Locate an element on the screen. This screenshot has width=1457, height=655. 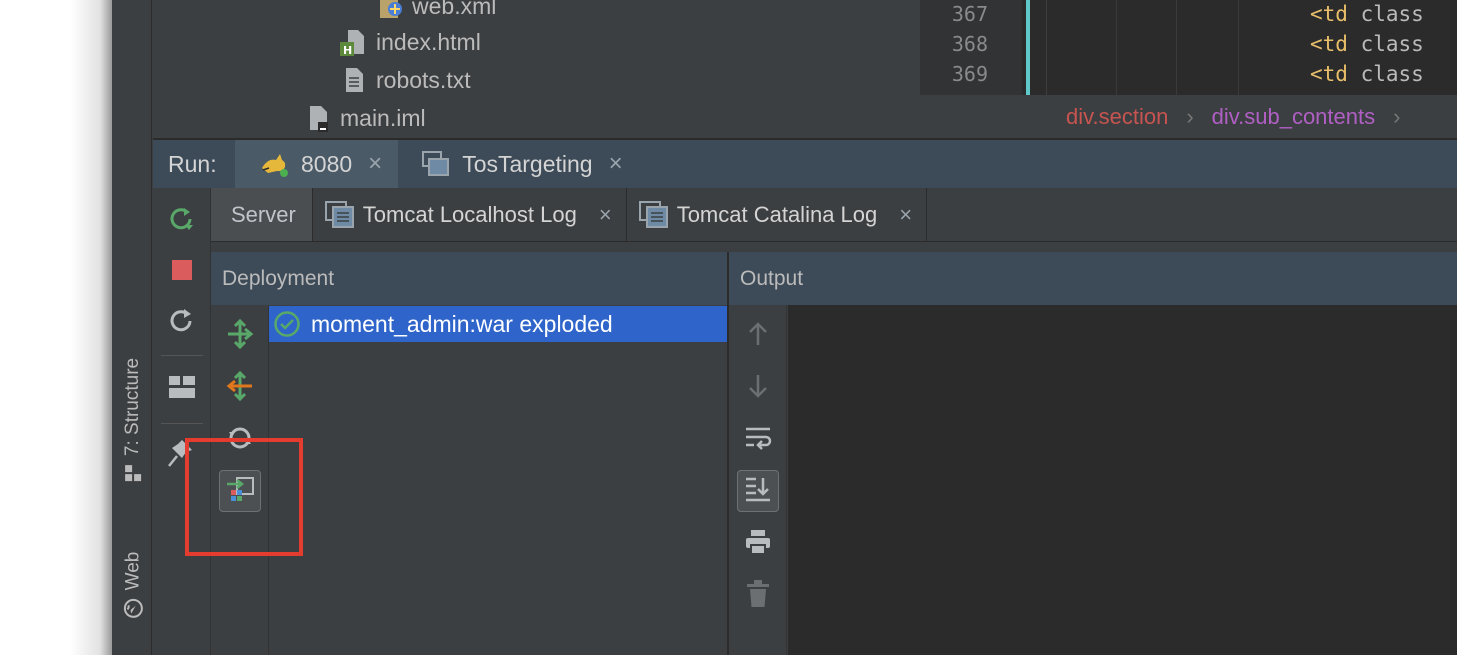
scroll-up-button is located at coordinates (758, 336).